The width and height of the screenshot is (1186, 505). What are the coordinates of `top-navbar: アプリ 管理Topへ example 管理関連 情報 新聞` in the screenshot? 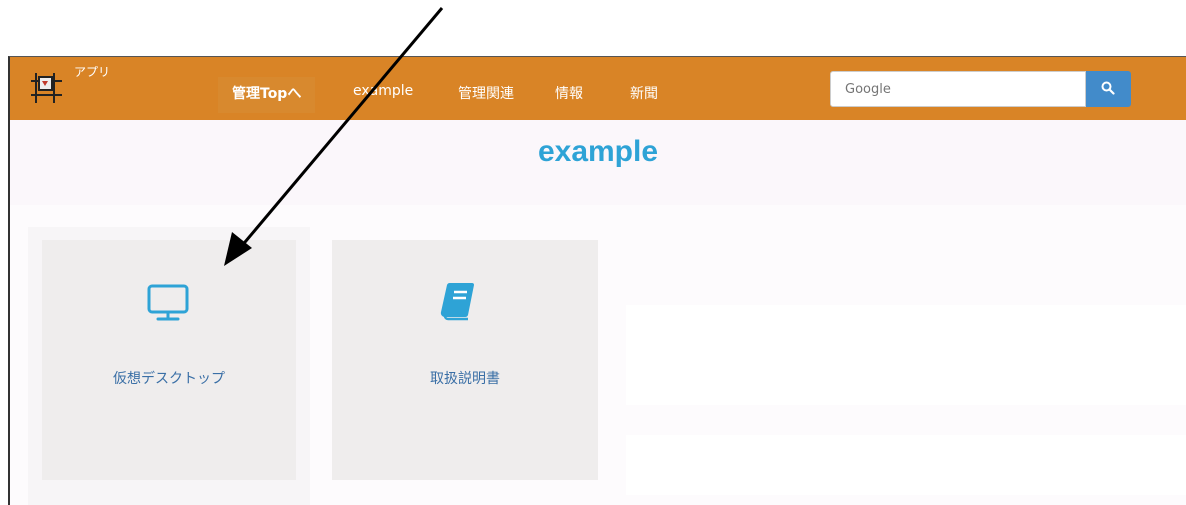 It's located at (598, 88).